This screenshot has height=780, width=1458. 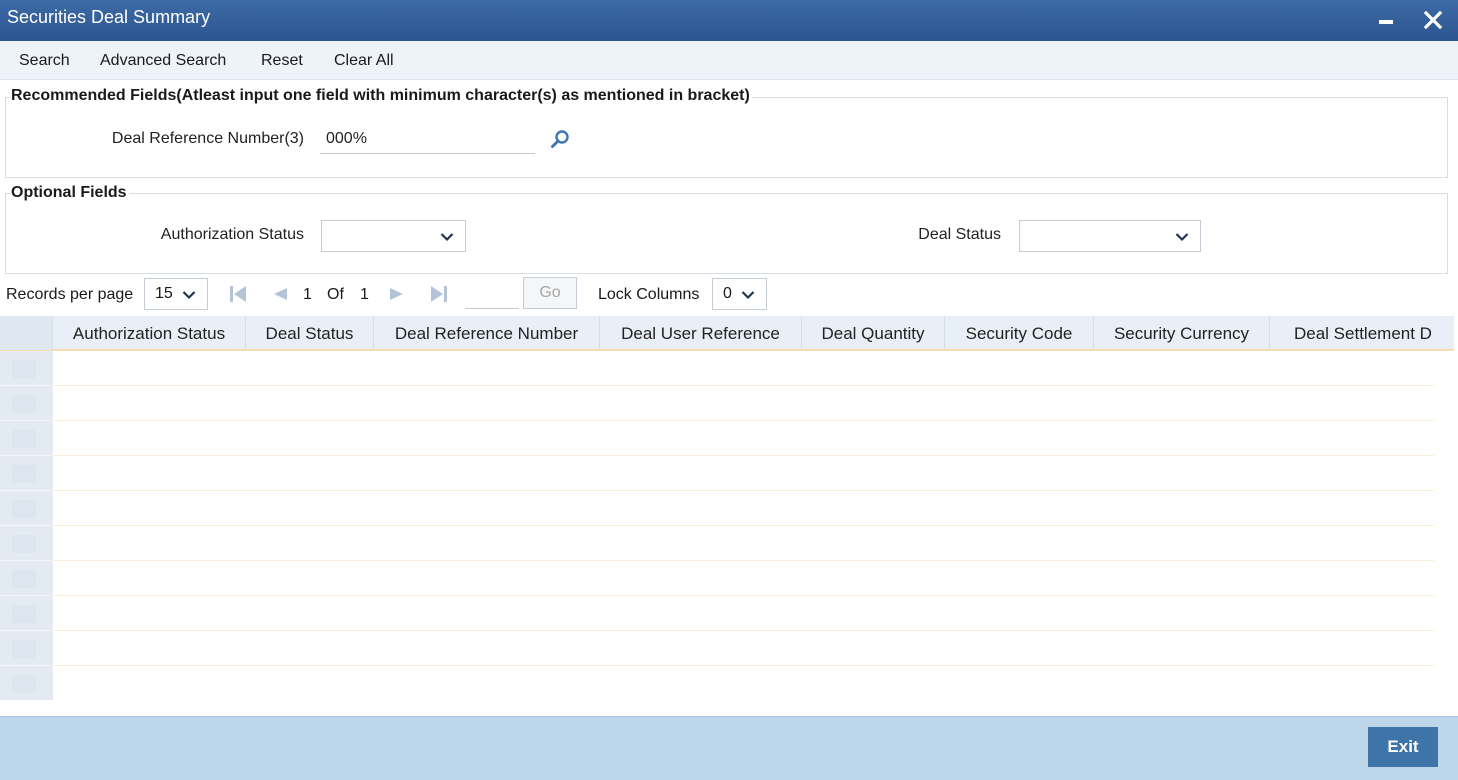 What do you see at coordinates (959, 234) in the screenshot?
I see `deal-status-label: Deal Status` at bounding box center [959, 234].